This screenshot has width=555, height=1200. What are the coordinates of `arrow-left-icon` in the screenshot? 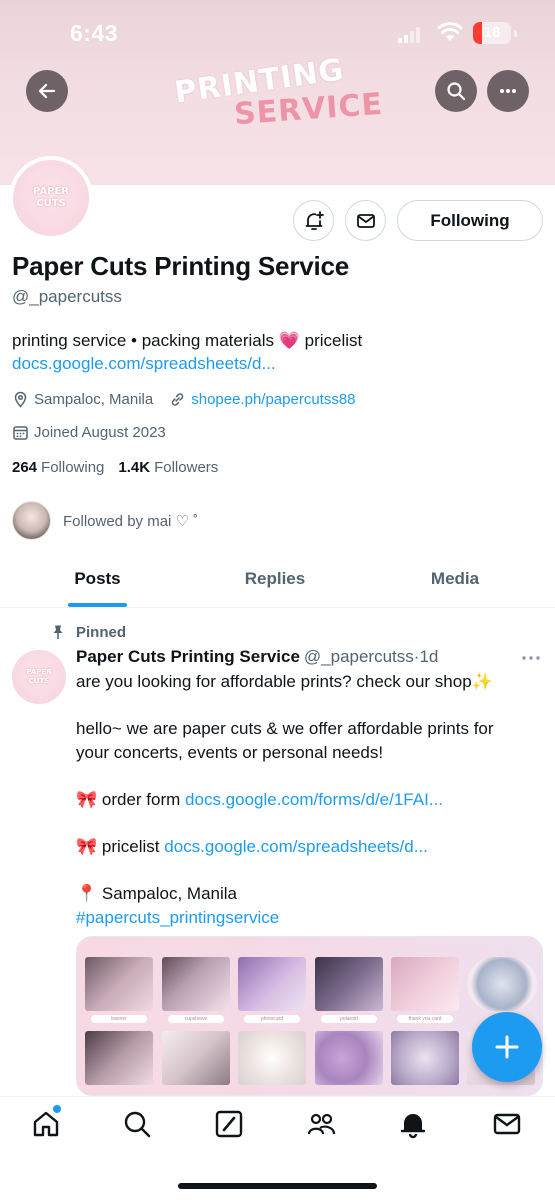 It's located at (47, 91).